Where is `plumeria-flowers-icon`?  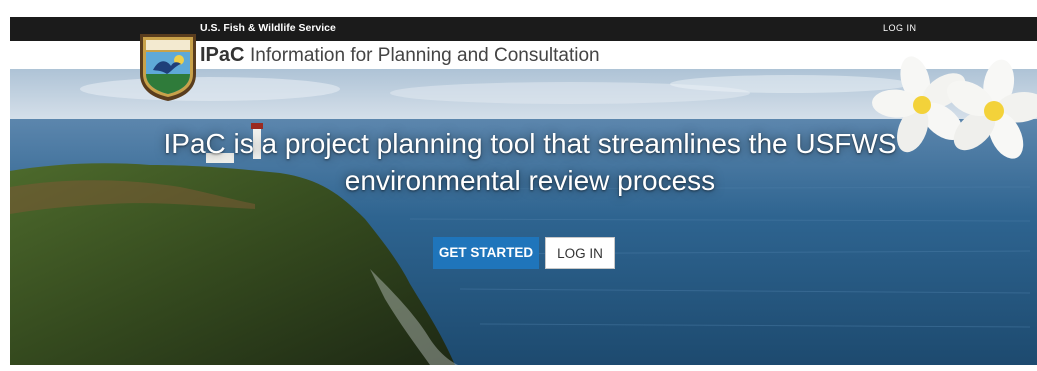
plumeria-flowers-icon is located at coordinates (954, 107).